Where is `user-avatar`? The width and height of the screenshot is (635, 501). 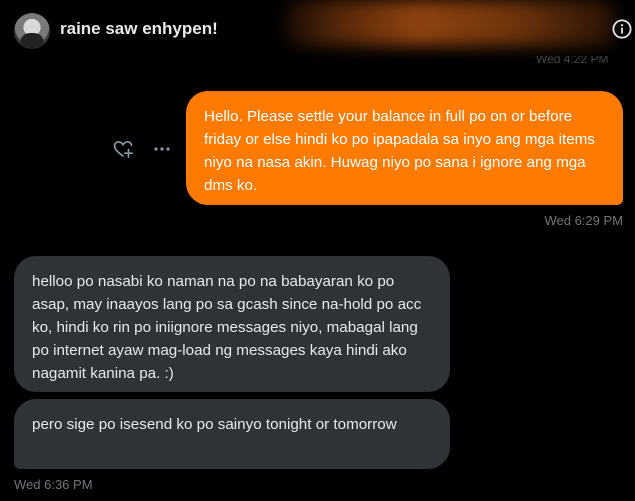
user-avatar is located at coordinates (32, 31).